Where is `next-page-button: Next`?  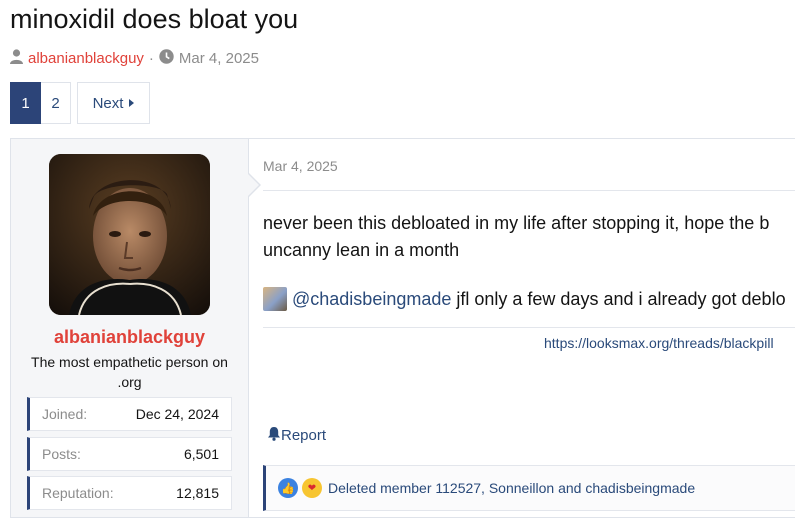
next-page-button: Next is located at coordinates (113, 103).